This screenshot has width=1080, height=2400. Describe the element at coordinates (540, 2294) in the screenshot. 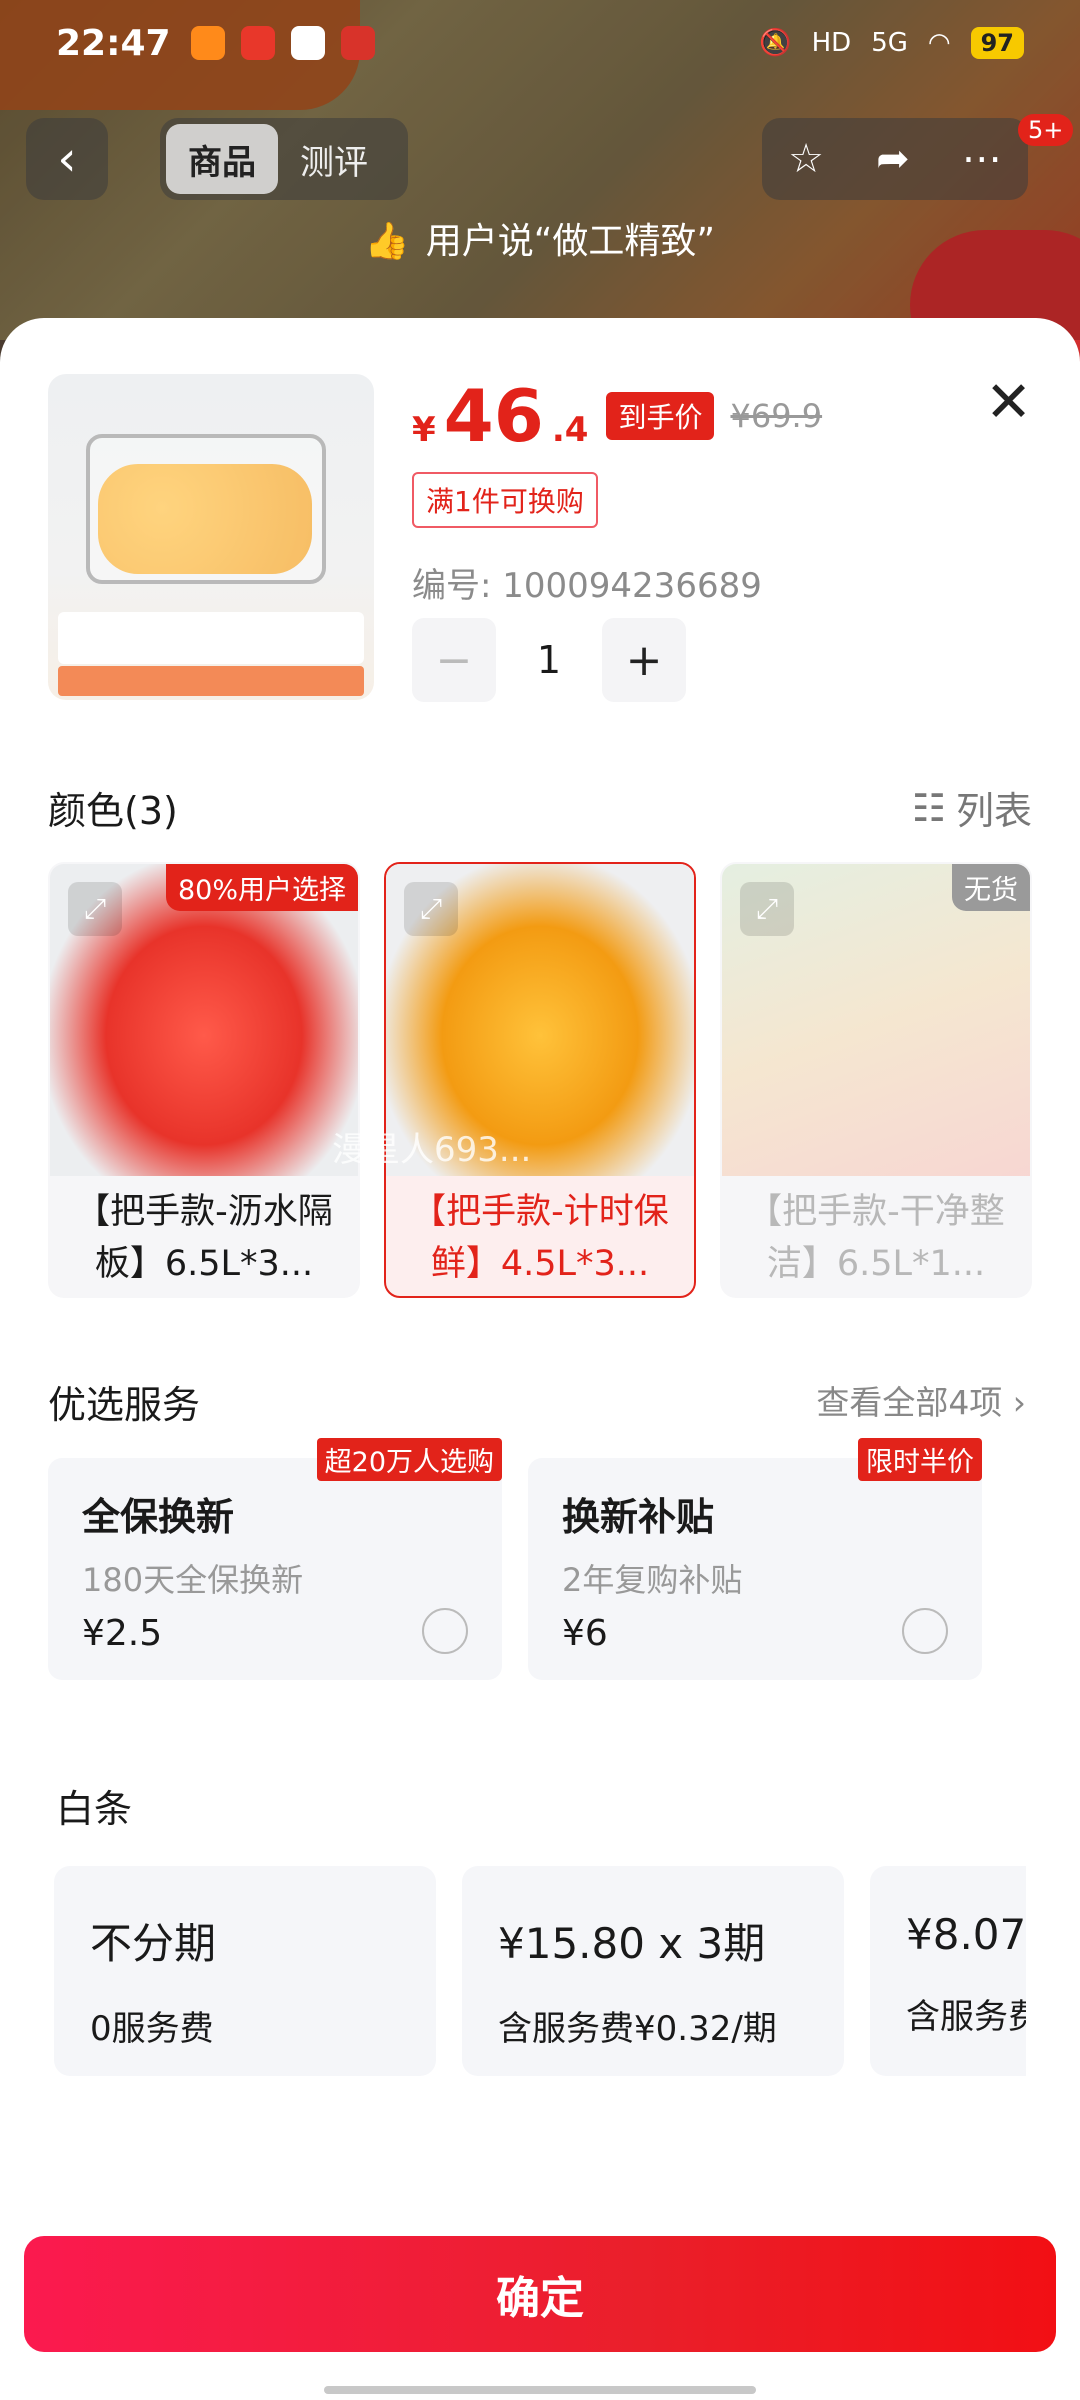

I see `confirm-button: 确定` at that location.